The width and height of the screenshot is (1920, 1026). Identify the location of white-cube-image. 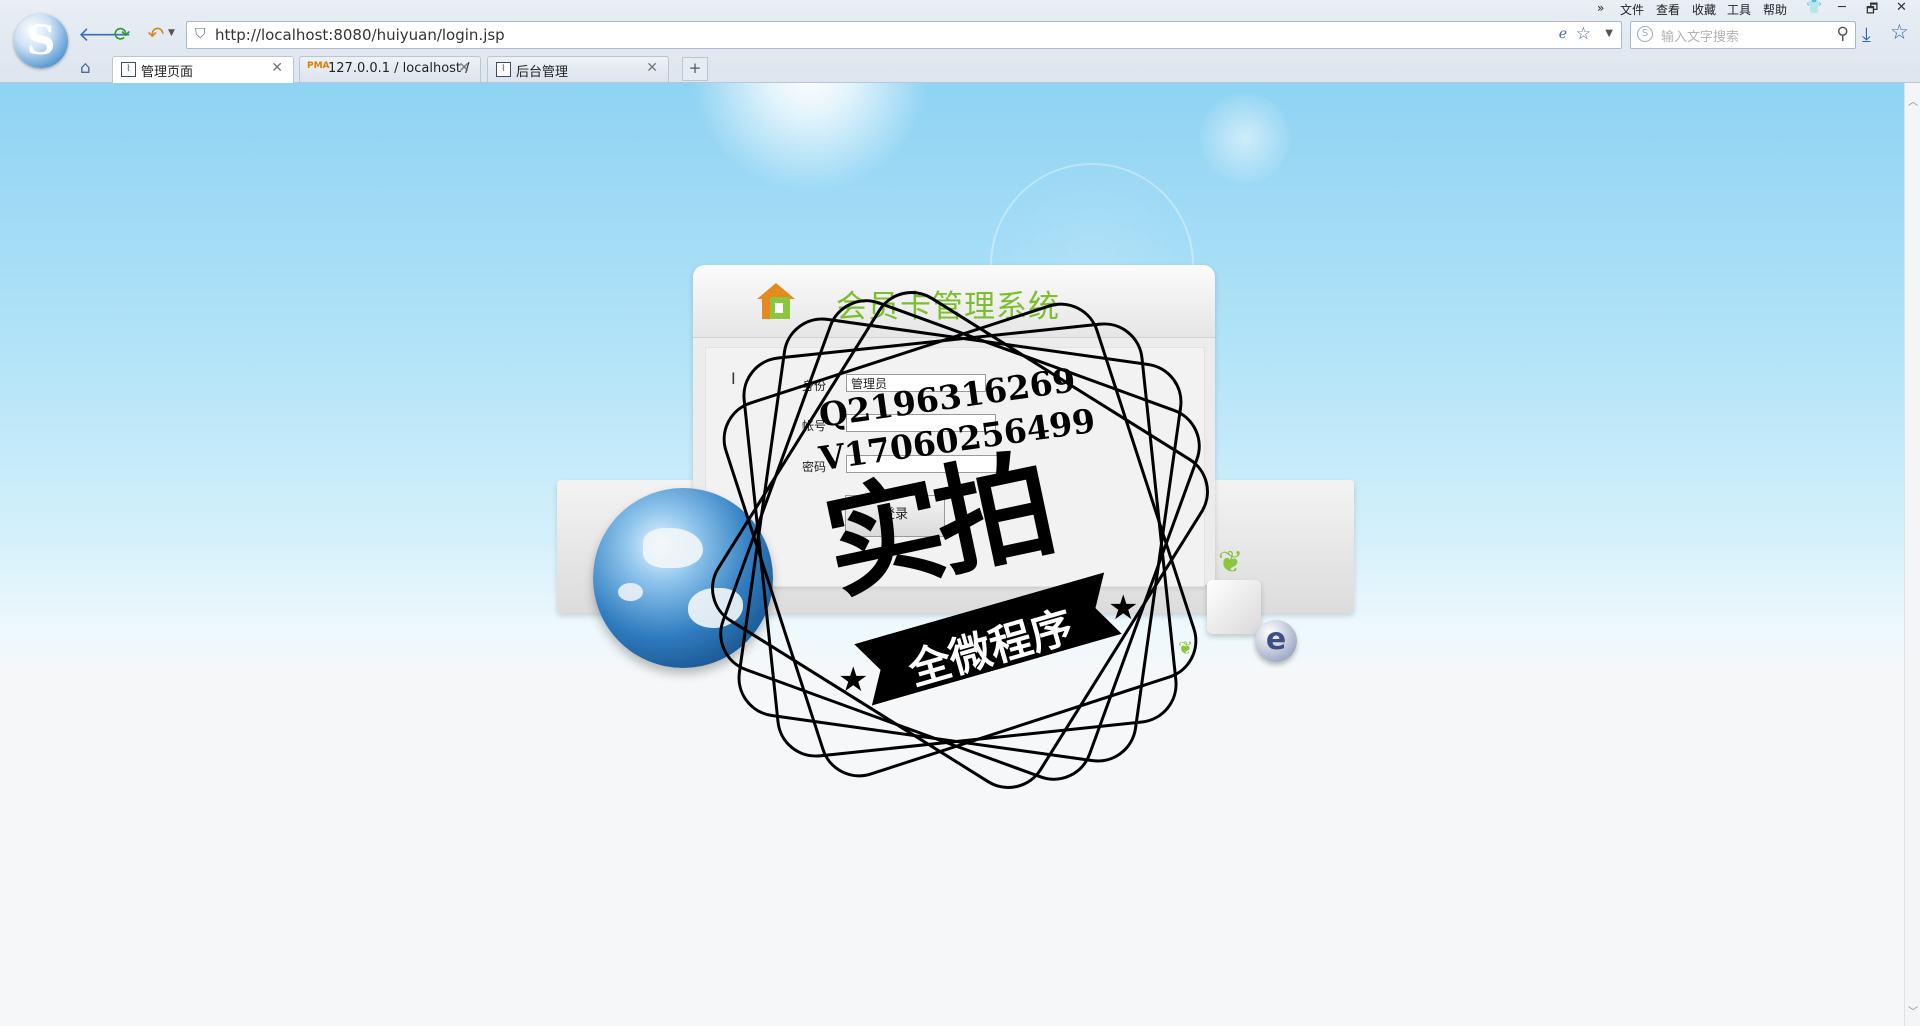
(1234, 607).